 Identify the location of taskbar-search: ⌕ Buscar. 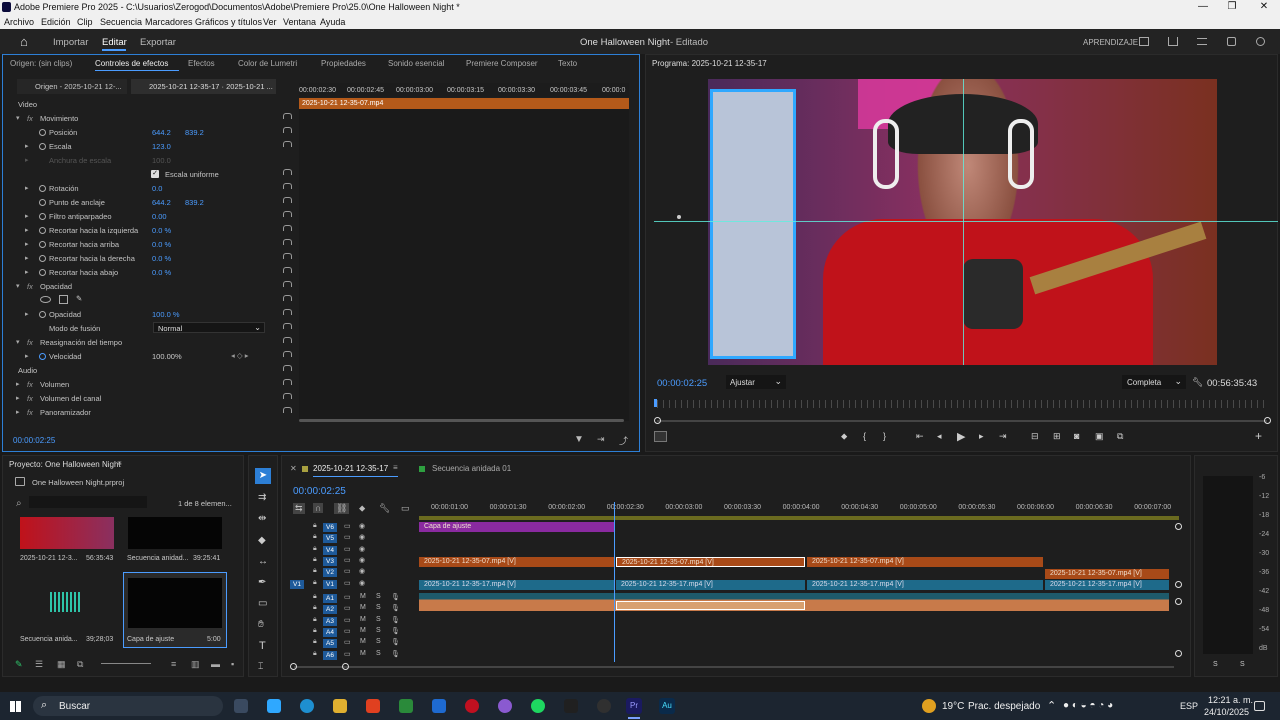
(128, 706).